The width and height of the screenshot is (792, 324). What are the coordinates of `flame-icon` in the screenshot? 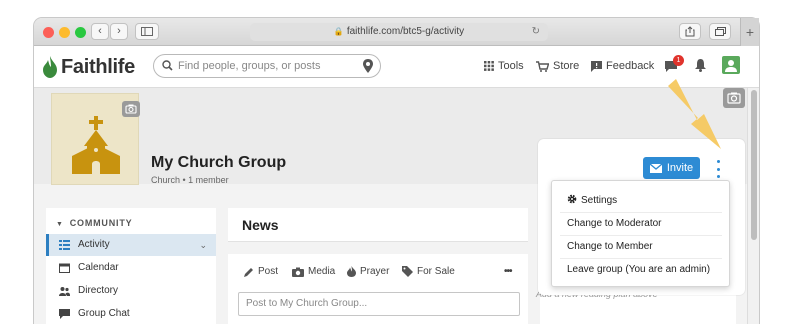 It's located at (351, 271).